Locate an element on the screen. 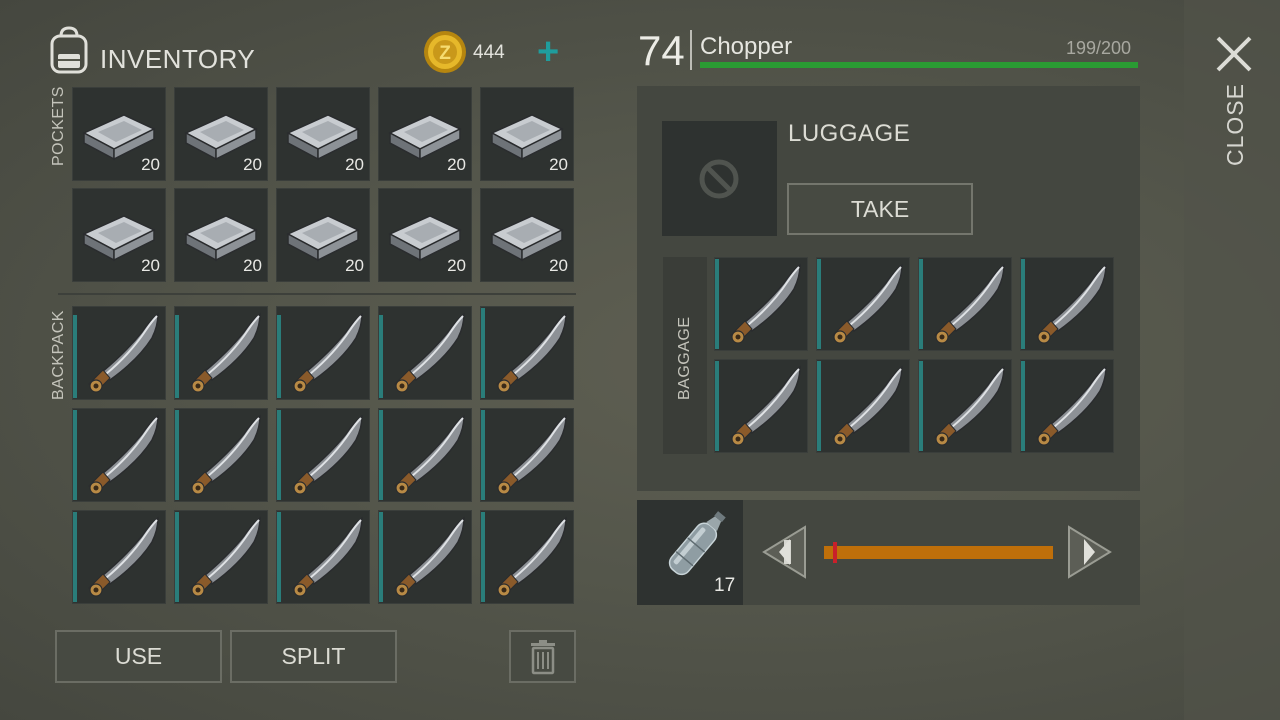 Image resolution: width=1280 pixels, height=720 pixels. arrow-right-icon is located at coordinates (1090, 552).